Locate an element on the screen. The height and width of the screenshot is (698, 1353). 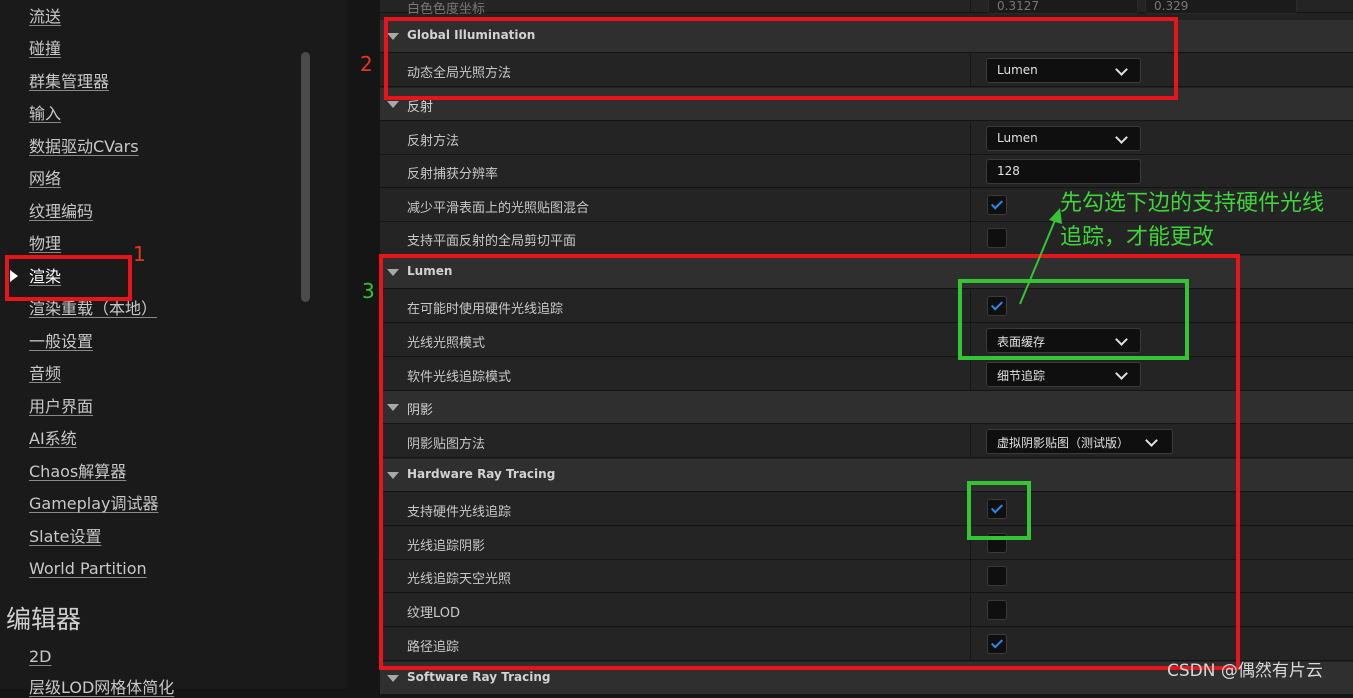
input-value: 128 is located at coordinates (1008, 171).